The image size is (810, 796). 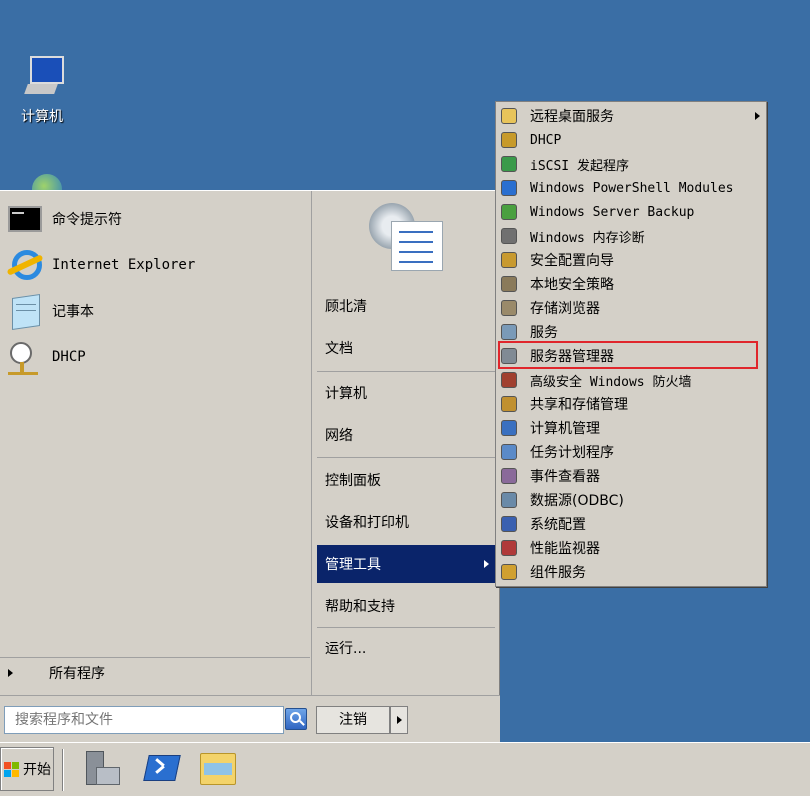 I want to click on places-item-label: 顾北清, so click(x=346, y=307).